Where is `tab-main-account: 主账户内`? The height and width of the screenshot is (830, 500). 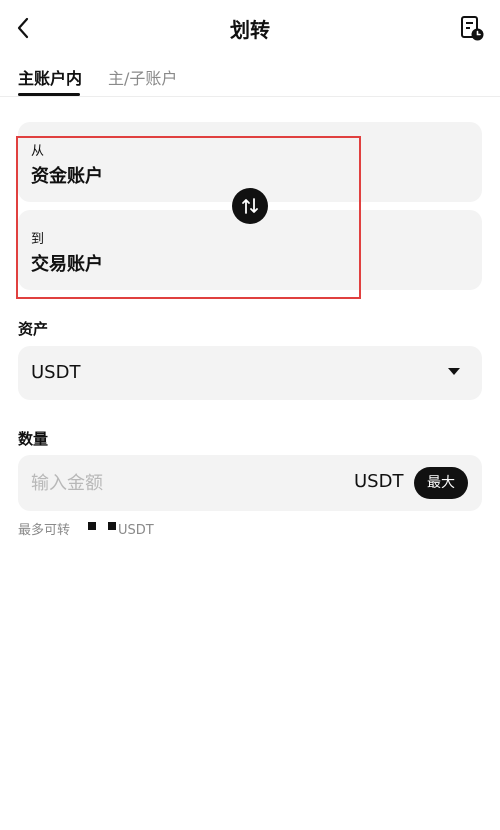
tab-main-account: 主账户内 is located at coordinates (50, 77).